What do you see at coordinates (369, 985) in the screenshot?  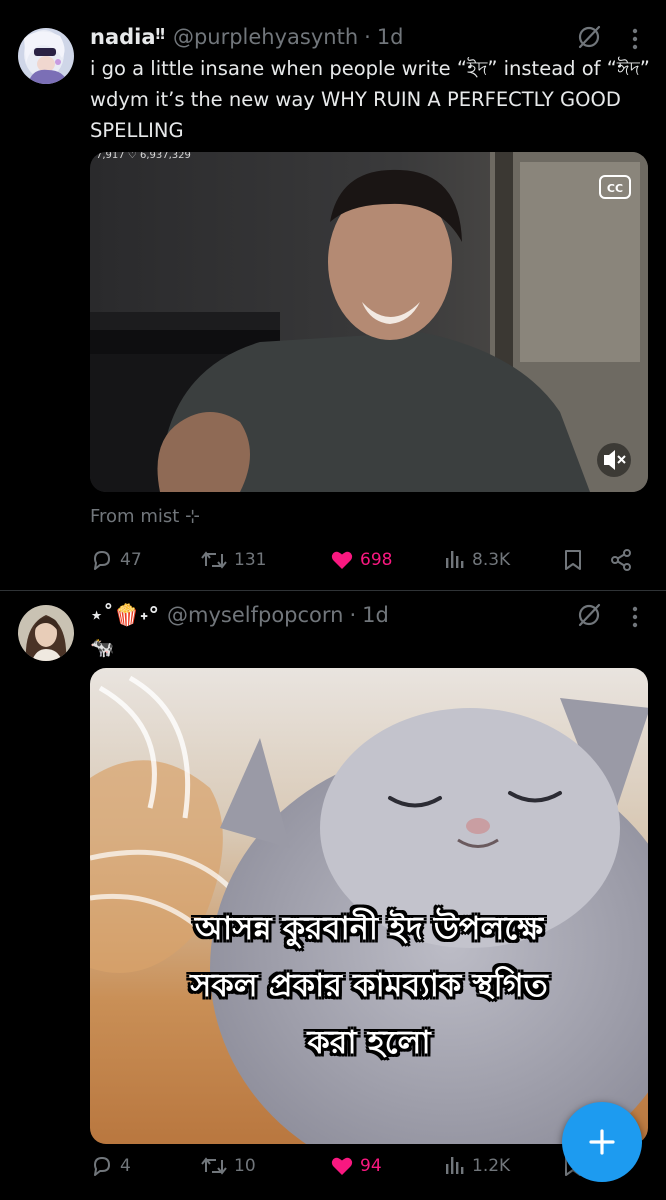 I see `media-caption-line: সকল প্রকার কামব্যাক স্থগিত` at bounding box center [369, 985].